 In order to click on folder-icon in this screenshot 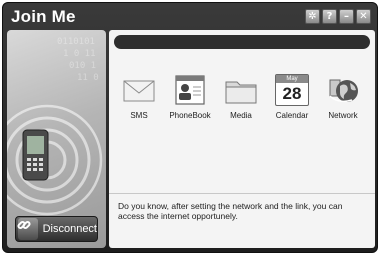, I will do `click(241, 92)`.